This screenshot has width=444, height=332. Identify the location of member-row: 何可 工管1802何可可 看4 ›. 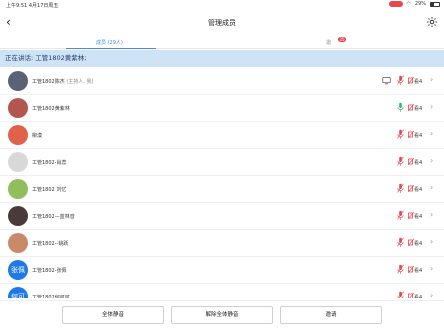
(222, 291).